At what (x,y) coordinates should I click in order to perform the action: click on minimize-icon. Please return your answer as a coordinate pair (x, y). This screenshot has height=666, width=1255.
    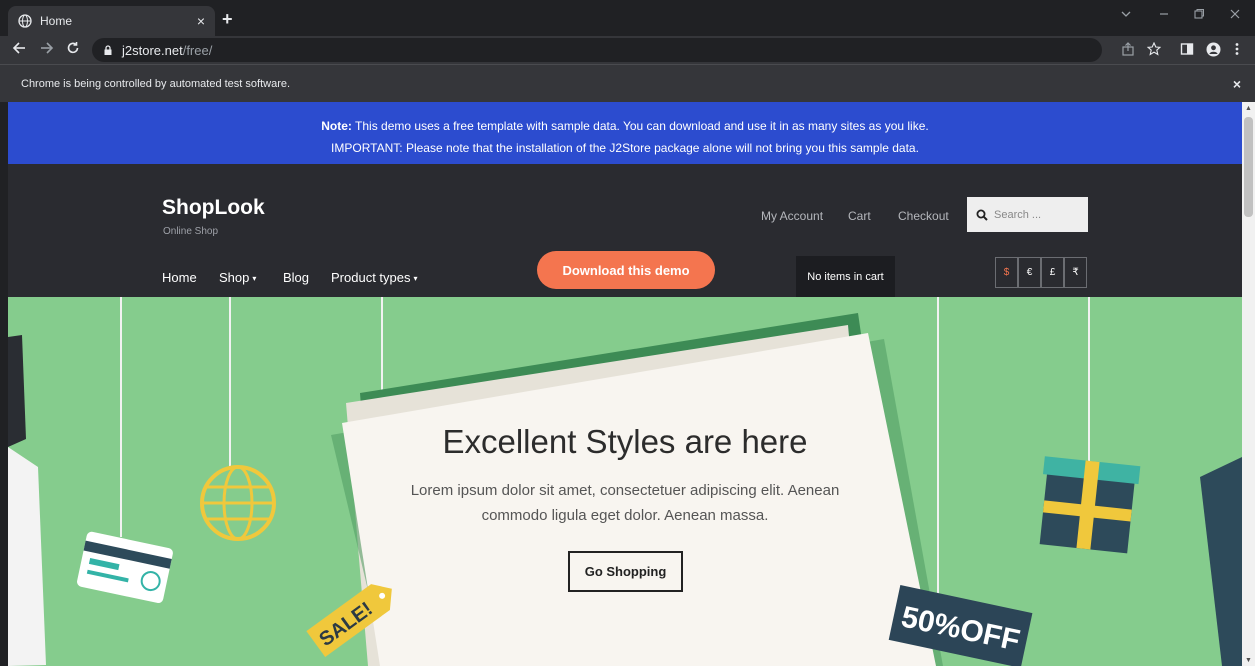
    Looking at the image, I should click on (1164, 15).